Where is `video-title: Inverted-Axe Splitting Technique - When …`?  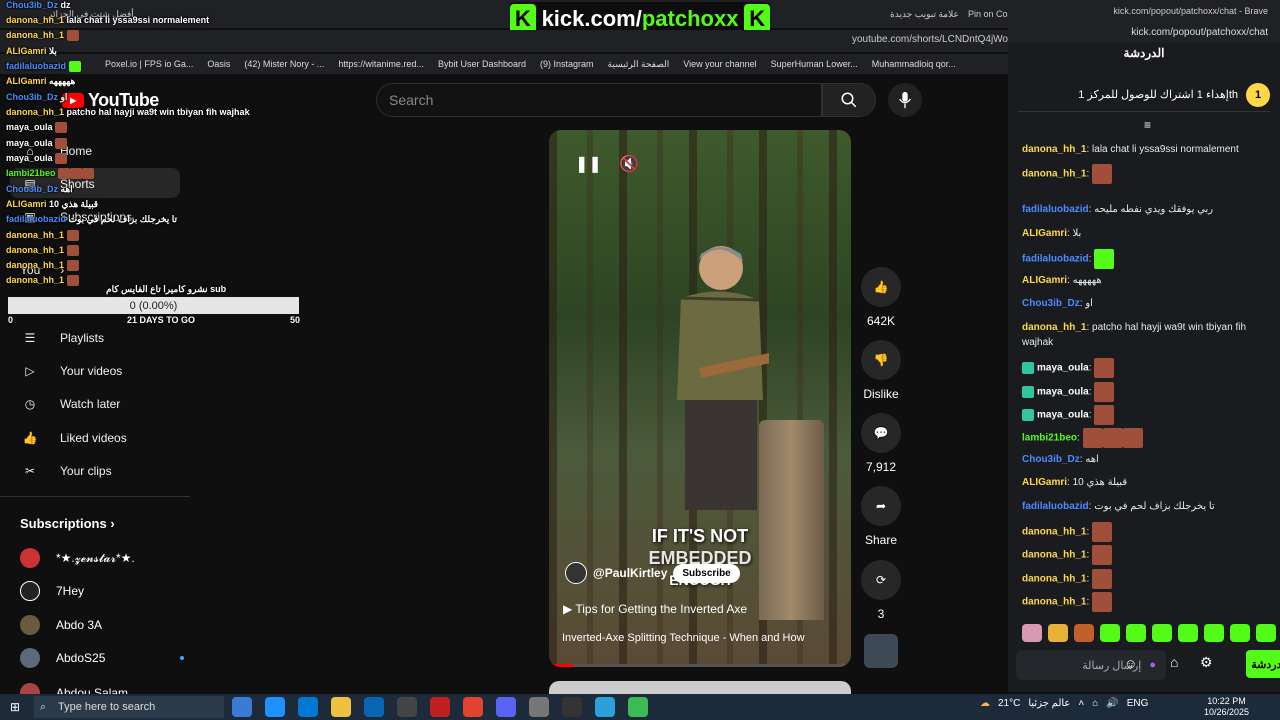 video-title: Inverted-Axe Splitting Technique - When … is located at coordinates (683, 638).